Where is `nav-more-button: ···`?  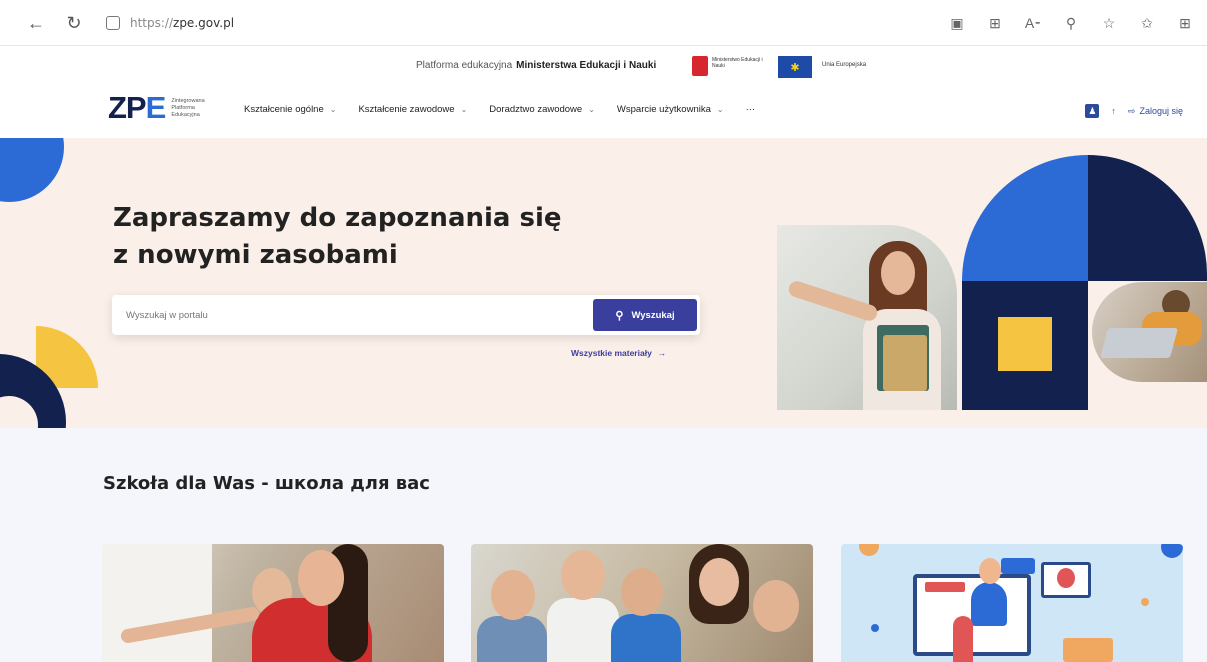 nav-more-button: ··· is located at coordinates (751, 109).